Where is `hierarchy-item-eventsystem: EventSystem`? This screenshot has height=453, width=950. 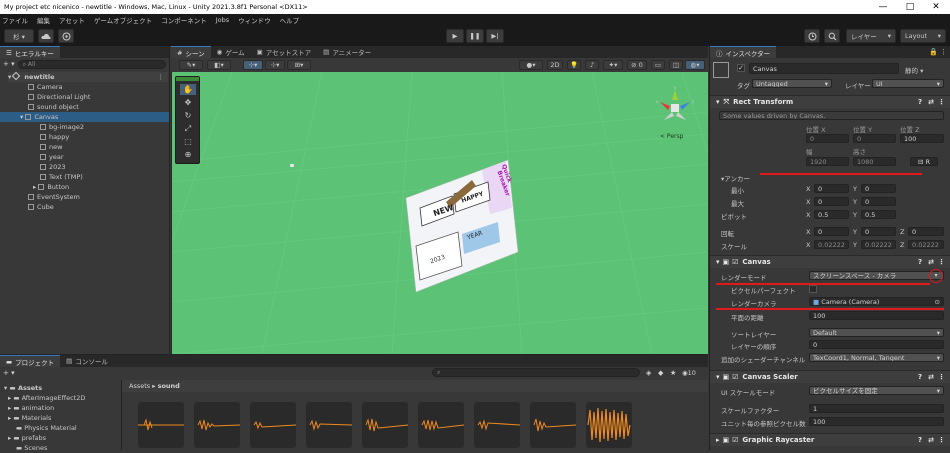
hierarchy-item-eventsystem: EventSystem is located at coordinates (54, 197).